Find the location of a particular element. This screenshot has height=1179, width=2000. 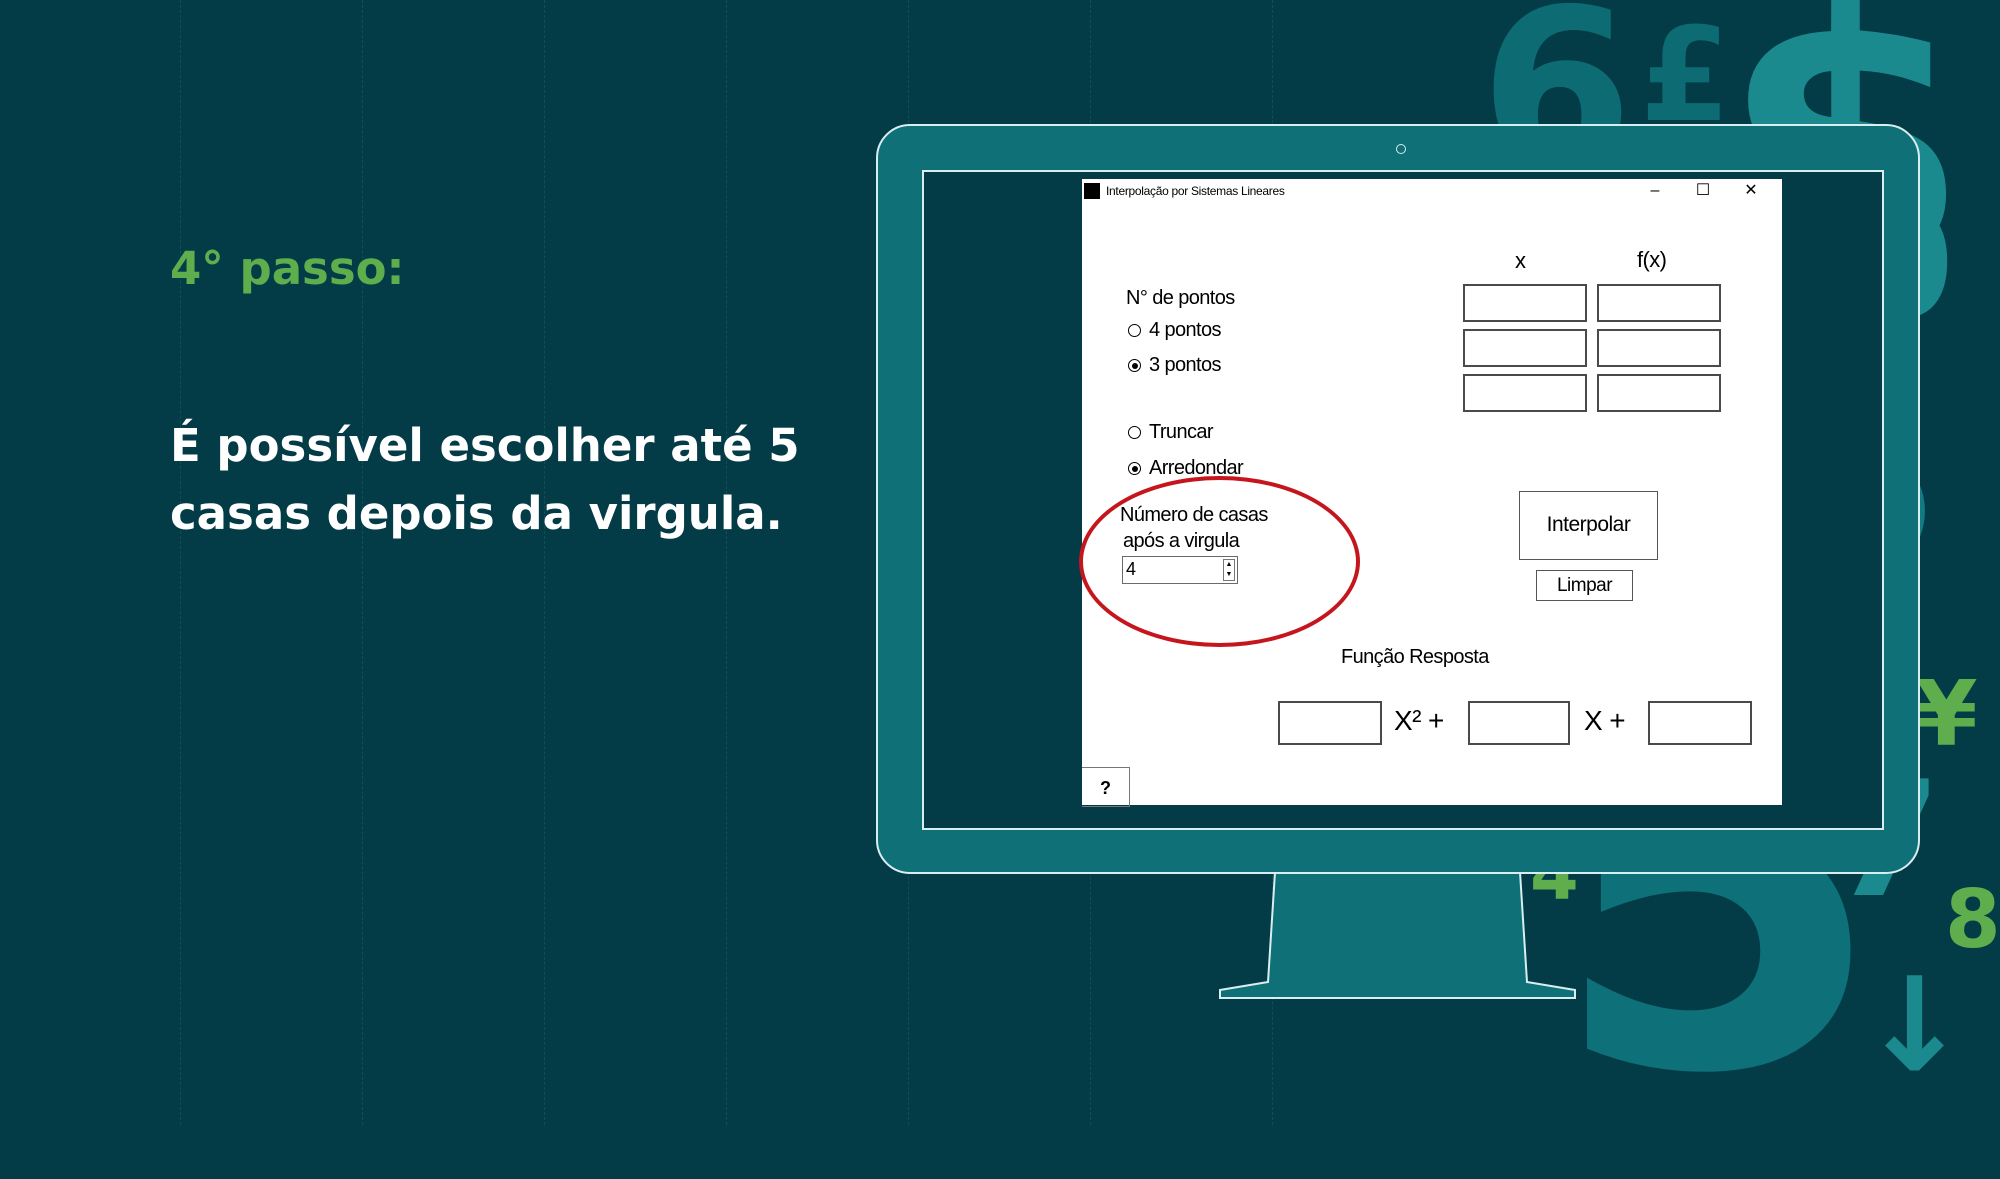

radio-3-pontos-label: 3 pontos is located at coordinates (1185, 365).